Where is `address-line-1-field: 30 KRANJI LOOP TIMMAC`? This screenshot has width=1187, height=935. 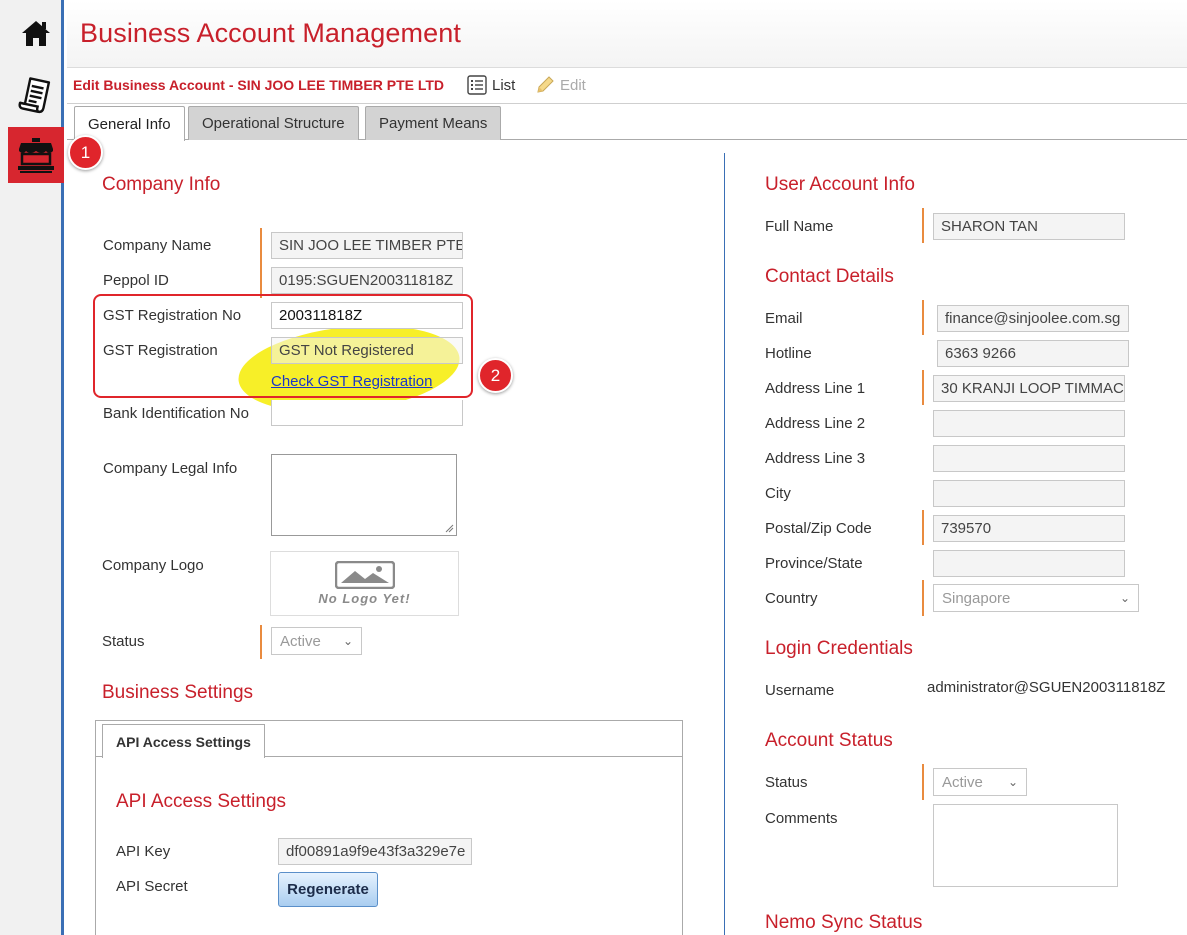
address-line-1-field: 30 KRANJI LOOP TIMMAC is located at coordinates (1029, 388).